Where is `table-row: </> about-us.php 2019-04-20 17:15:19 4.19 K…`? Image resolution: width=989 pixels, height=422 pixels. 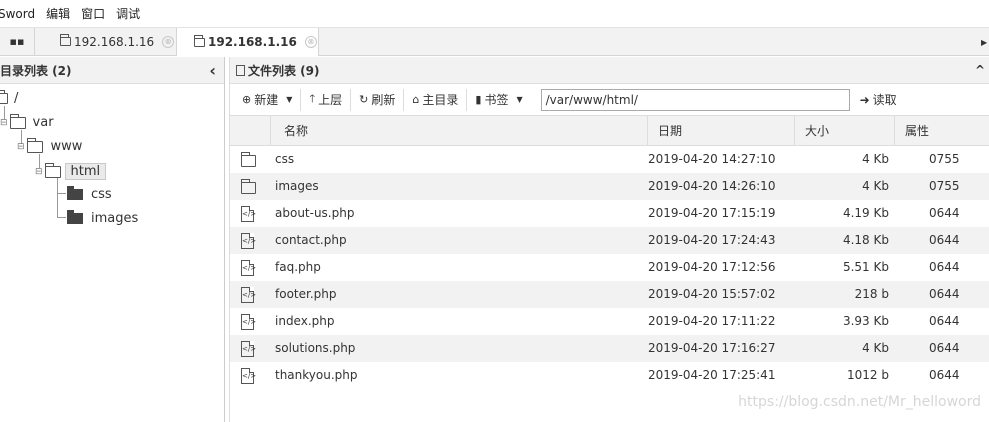 table-row: </> about-us.php 2019-04-20 17:15:19 4.19 K… is located at coordinates (609, 213).